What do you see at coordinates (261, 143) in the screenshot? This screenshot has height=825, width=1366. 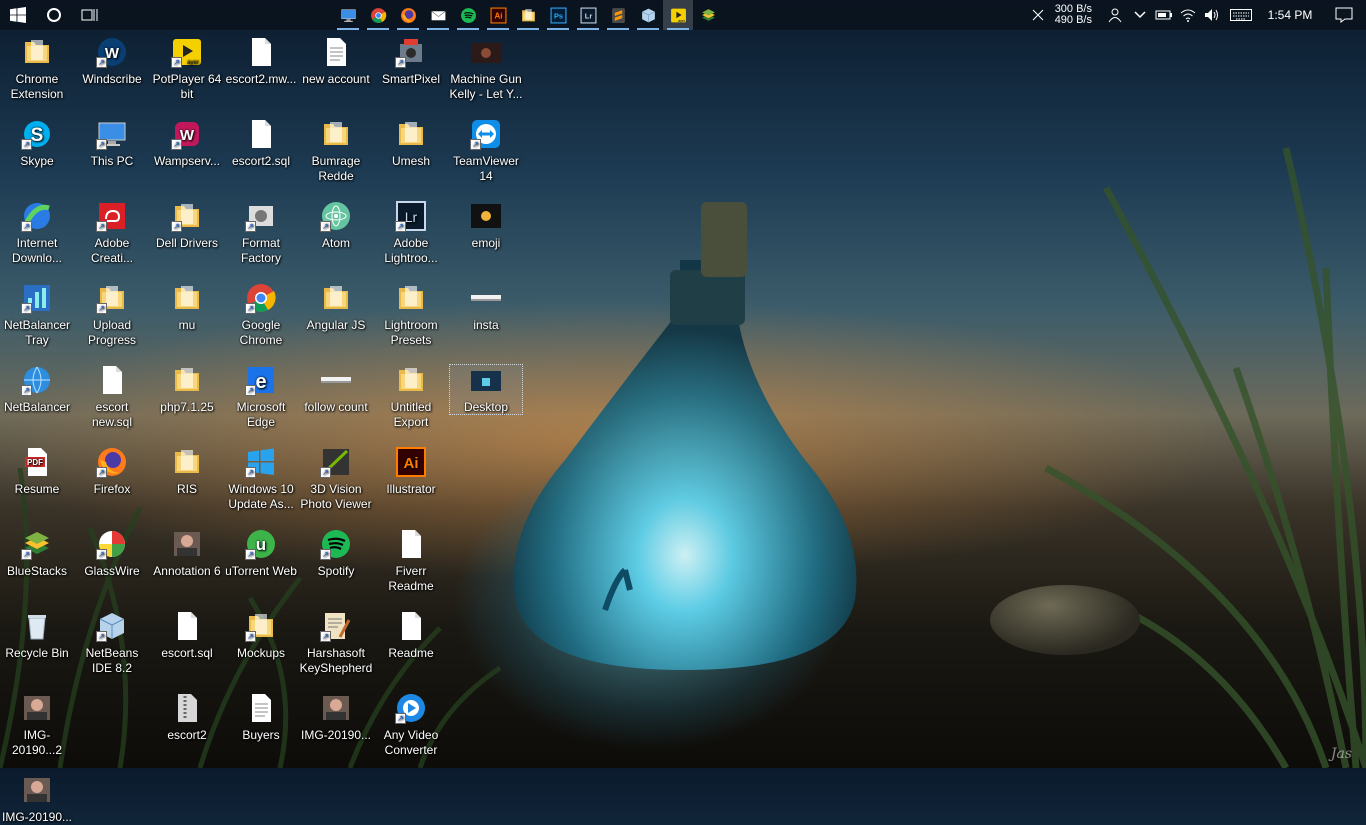 I see `desktop-icon-escort2-sql: escort2.sql` at bounding box center [261, 143].